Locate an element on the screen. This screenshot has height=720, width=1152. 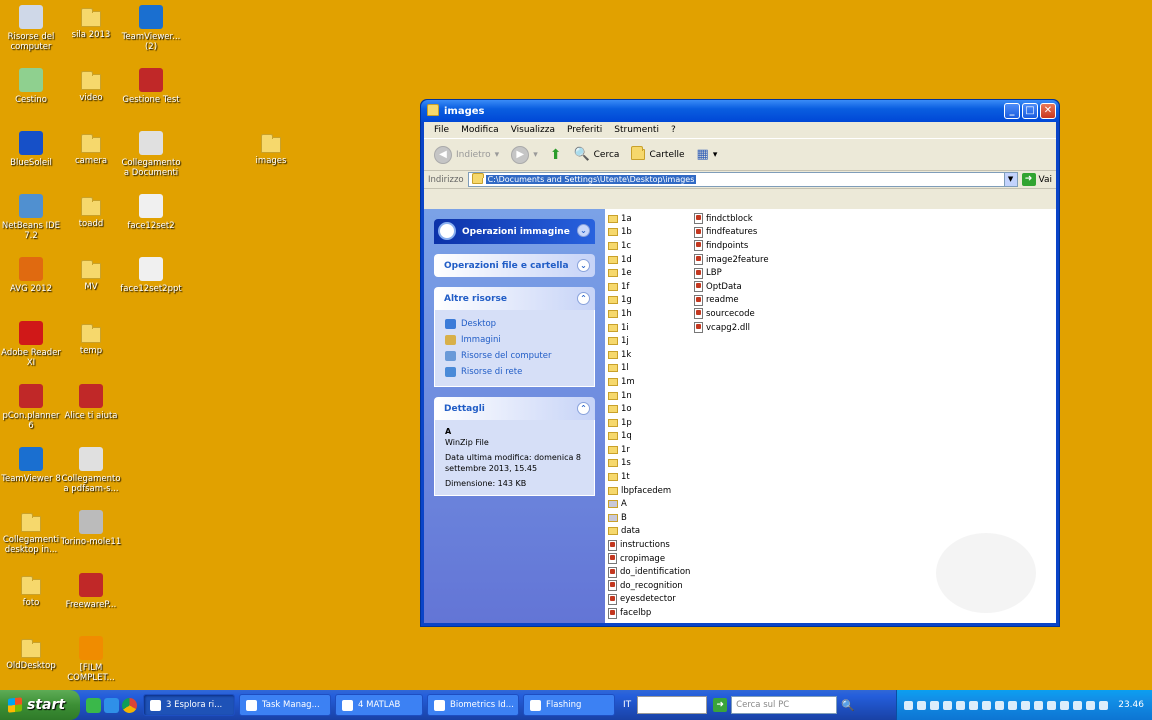
file-item: 1f is located at coordinates (649, 287).